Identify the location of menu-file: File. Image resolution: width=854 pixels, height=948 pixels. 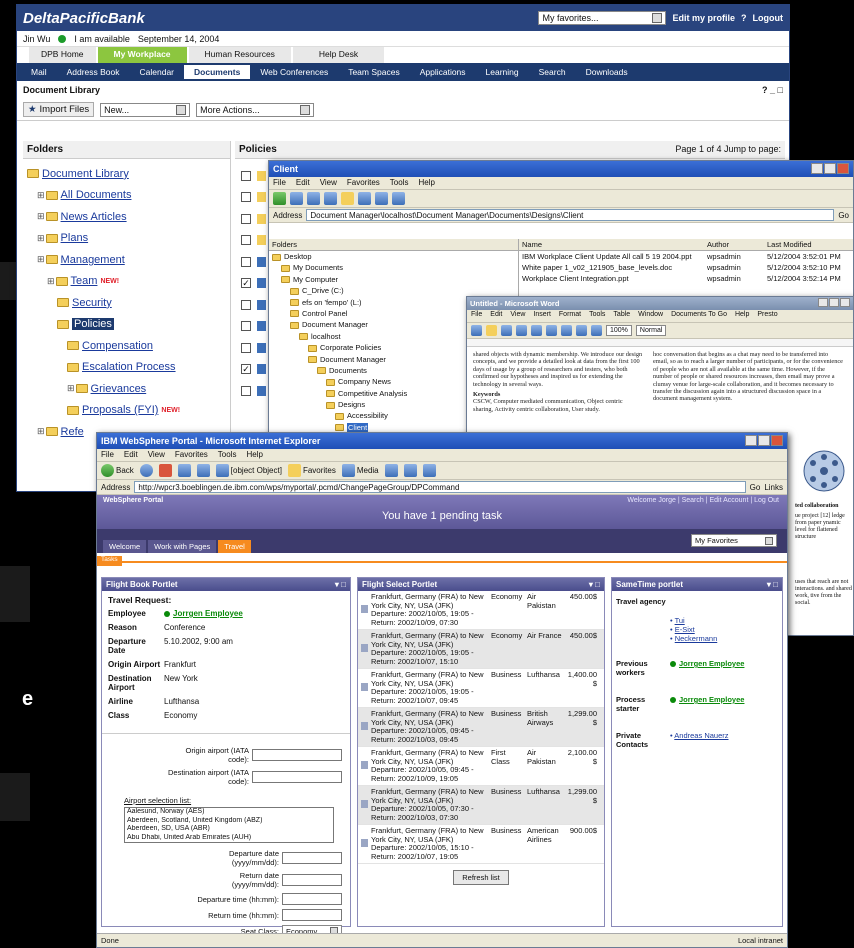
(279, 183).